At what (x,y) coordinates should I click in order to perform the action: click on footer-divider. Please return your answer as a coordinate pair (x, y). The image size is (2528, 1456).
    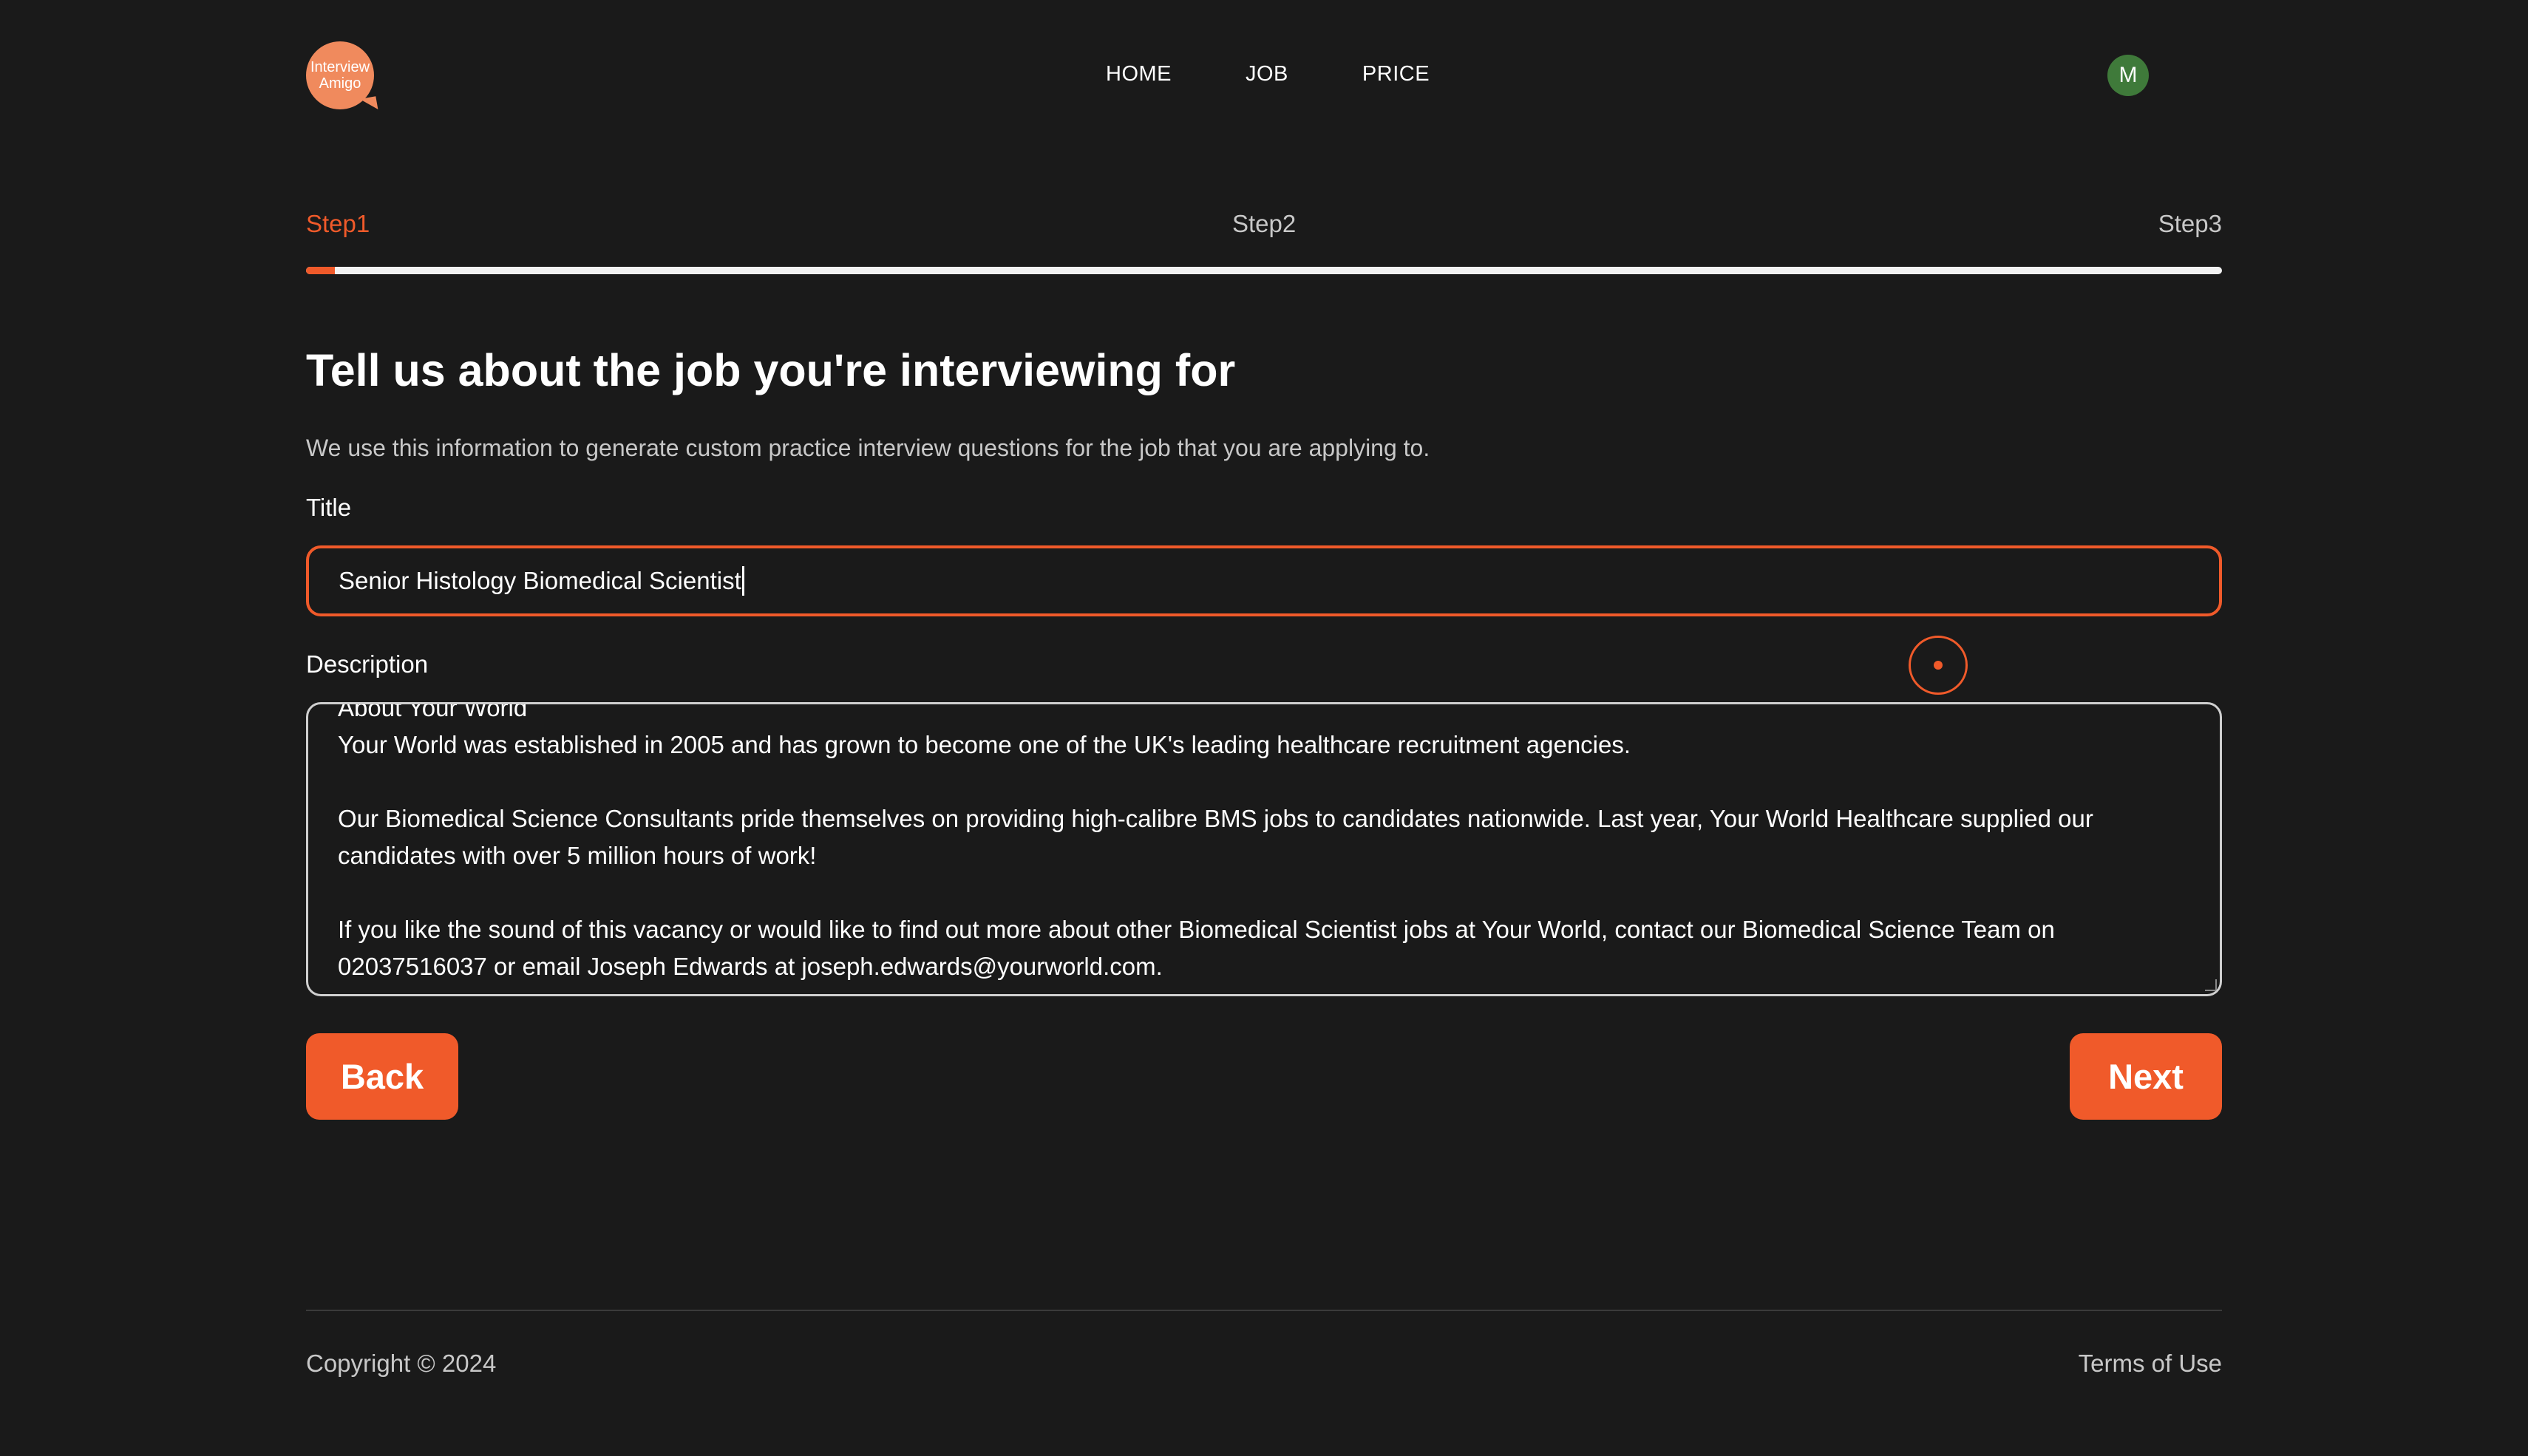
    Looking at the image, I should click on (1264, 1310).